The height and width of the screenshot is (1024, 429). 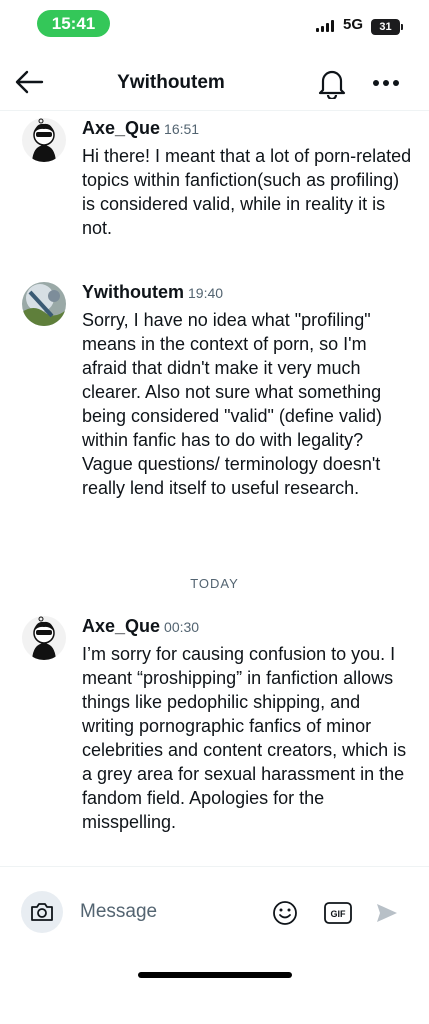 I want to click on emoji-icon, so click(x=285, y=913).